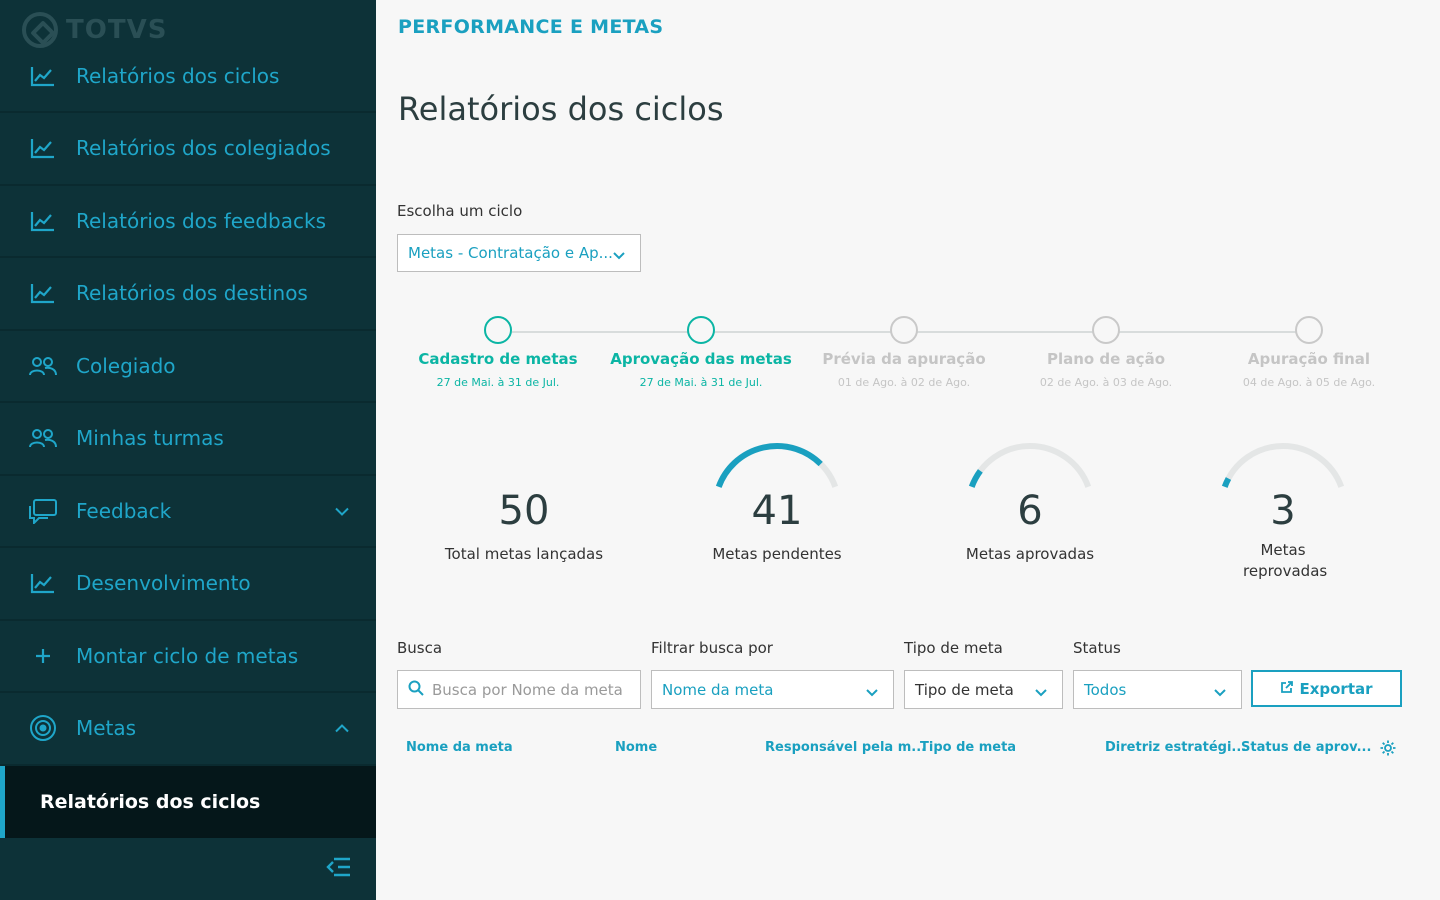  I want to click on search-input, so click(527, 689).